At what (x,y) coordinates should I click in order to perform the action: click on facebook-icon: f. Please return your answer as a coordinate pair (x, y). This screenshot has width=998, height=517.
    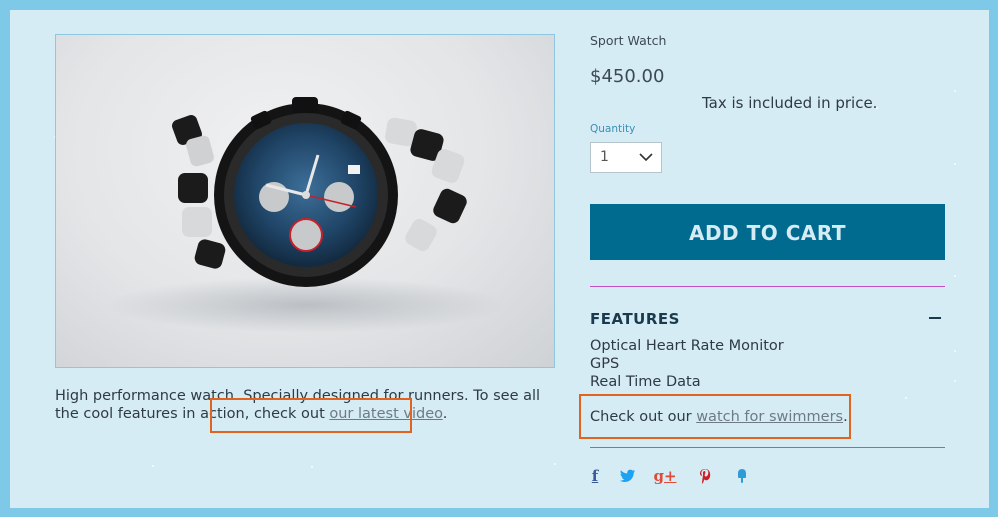
    Looking at the image, I should click on (595, 476).